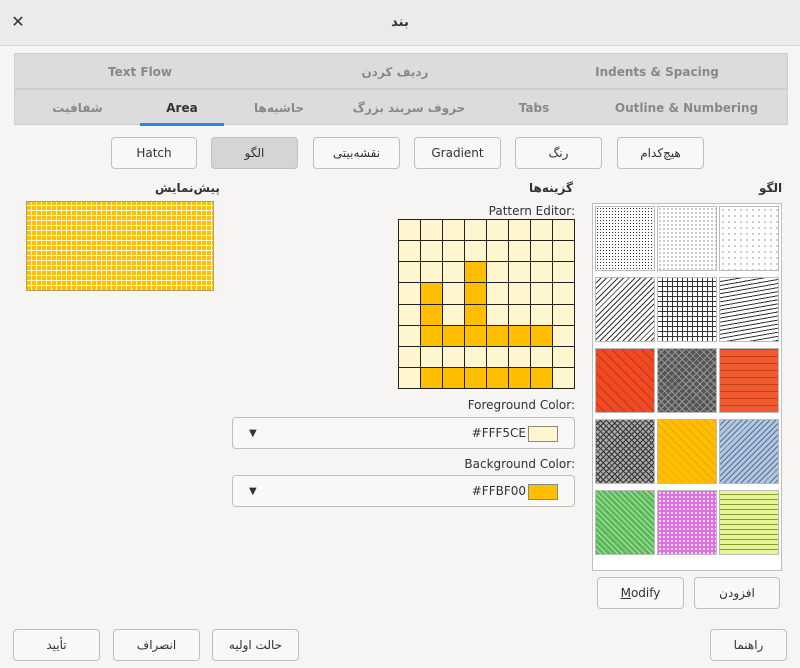 This screenshot has width=800, height=668. What do you see at coordinates (657, 72) in the screenshot?
I see `tab-indents-spacing: Indents & Spacing` at bounding box center [657, 72].